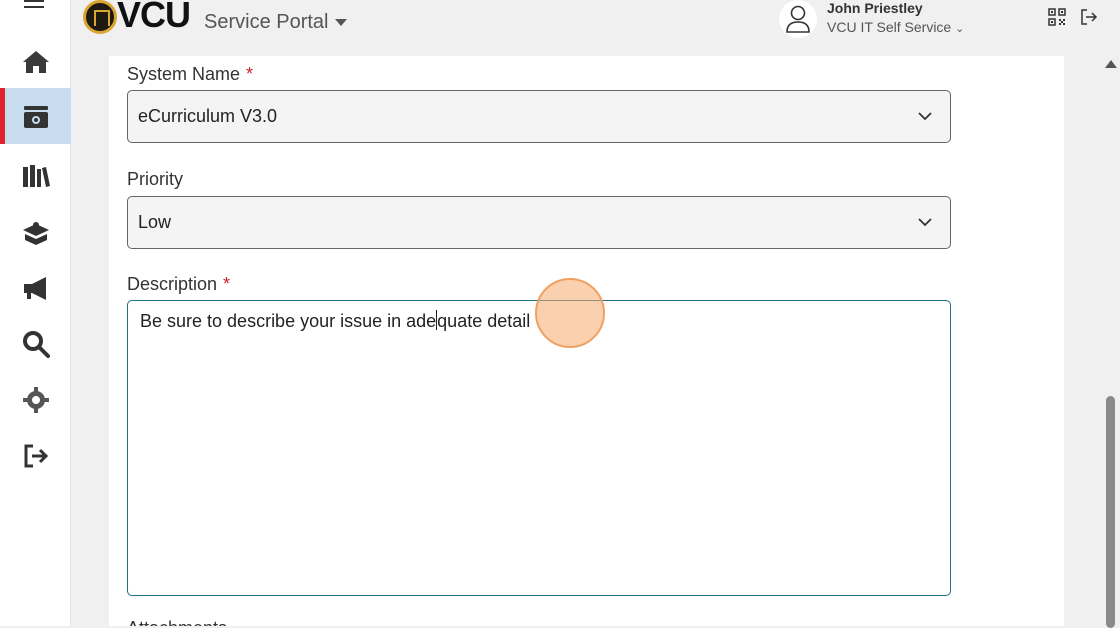 This screenshot has width=1120, height=628. I want to click on system-name-value: eCurriculum V3.0, so click(208, 116).